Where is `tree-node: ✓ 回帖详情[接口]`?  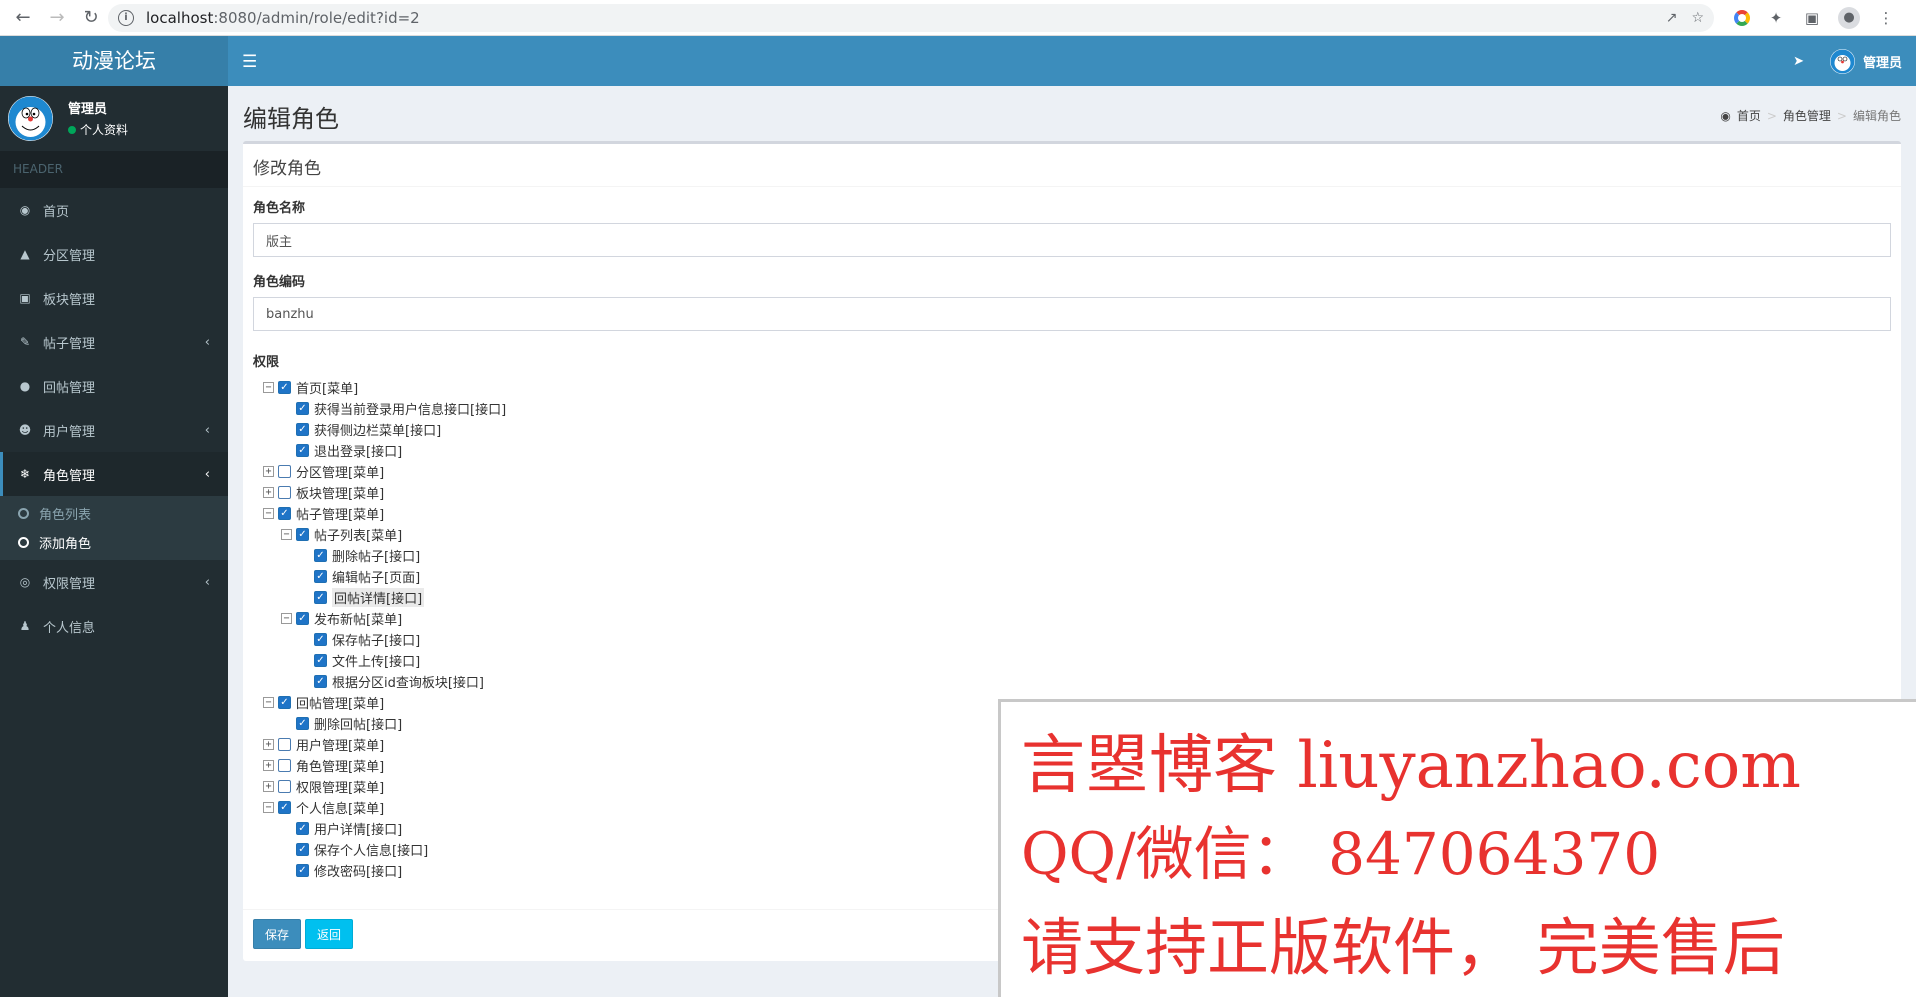
tree-node: ✓ 回帖详情[接口] is located at coordinates (1077, 597).